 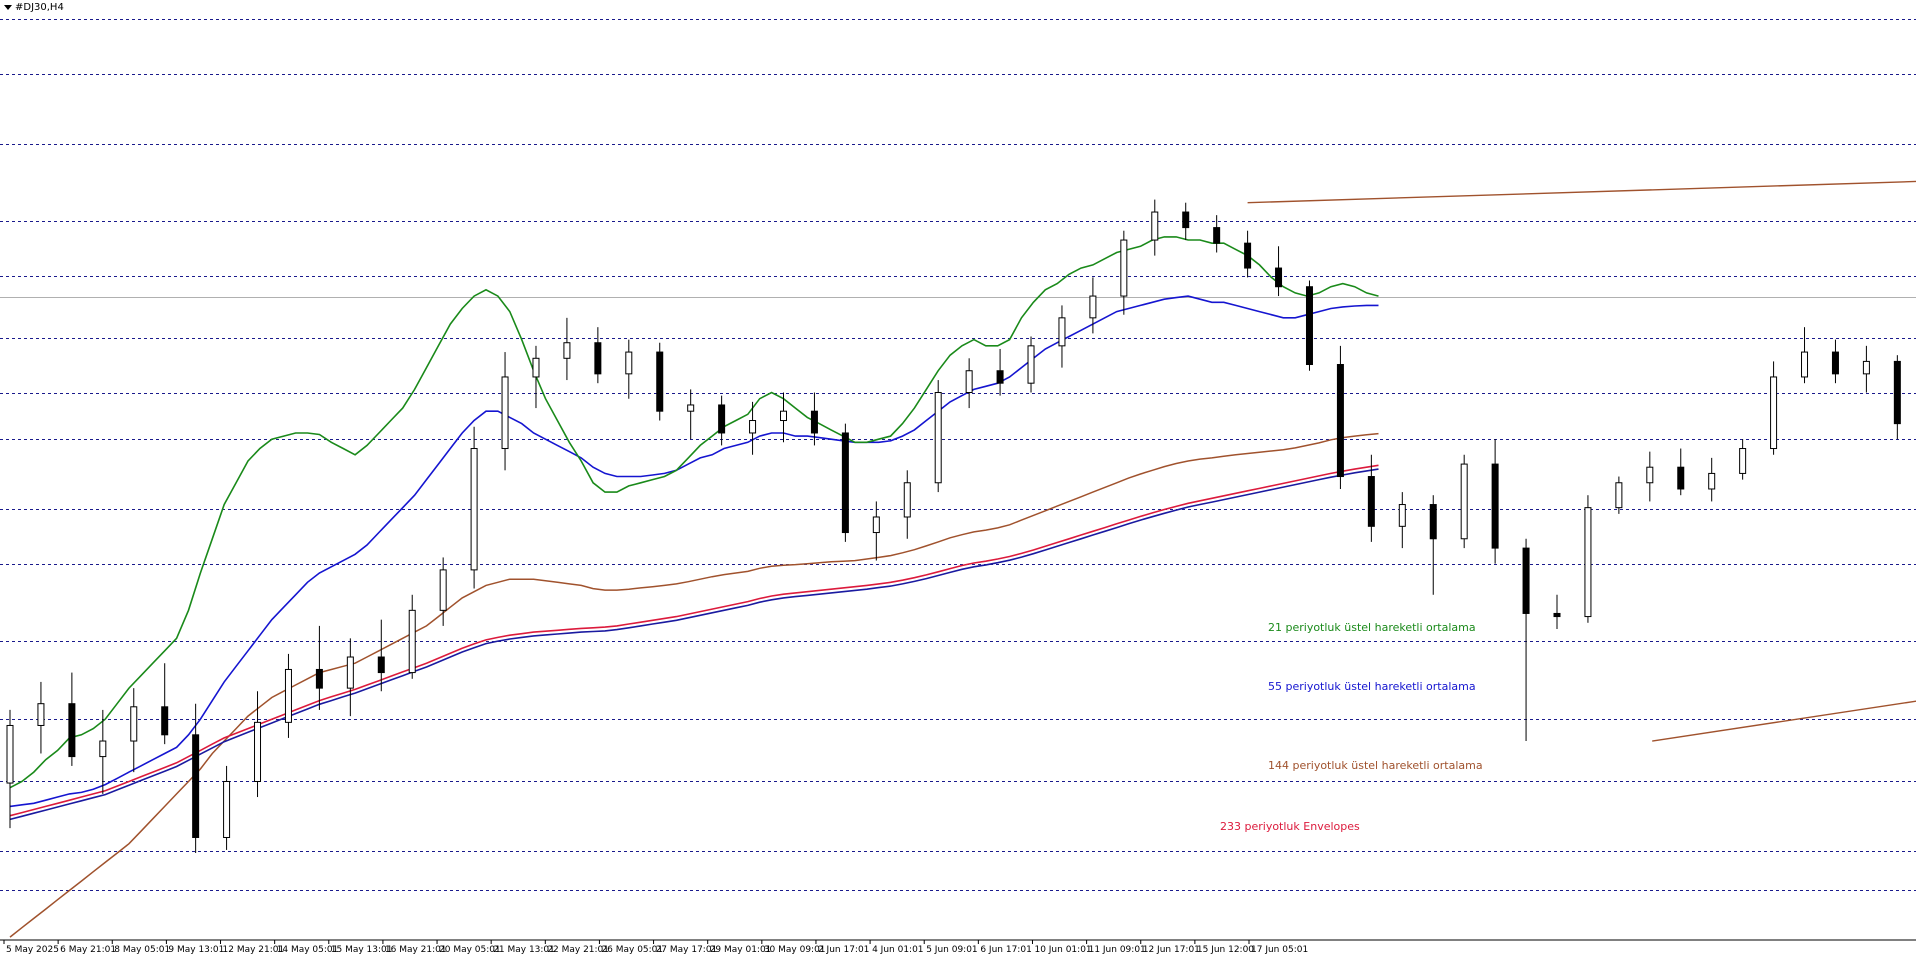 I want to click on time-tick-label: 8 May 05:01, so click(x=142, y=950).